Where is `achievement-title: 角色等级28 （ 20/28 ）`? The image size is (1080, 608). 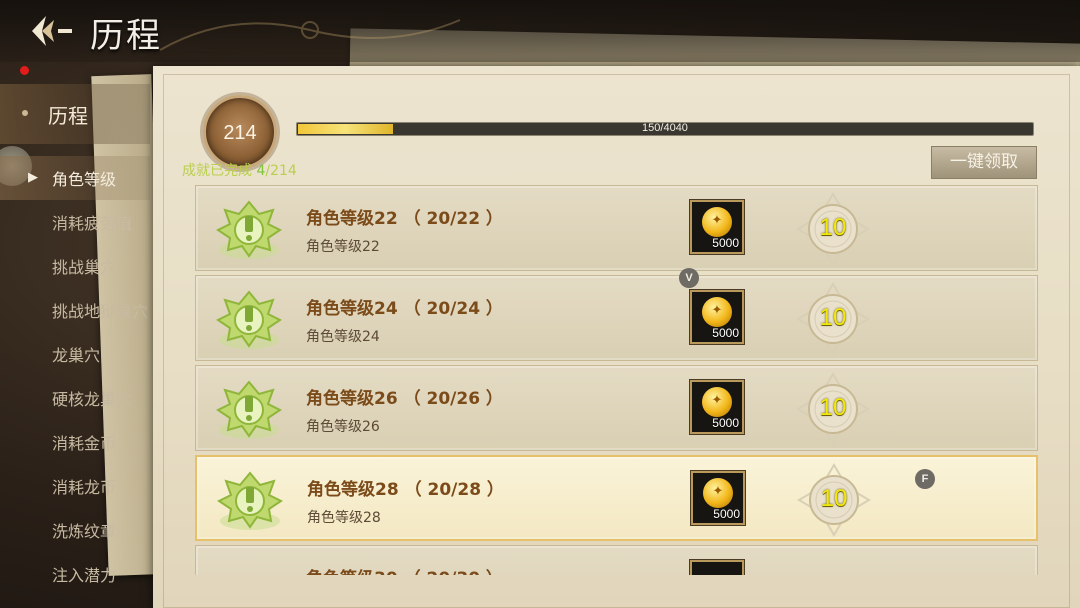 achievement-title: 角色等级28 （ 20/28 ） is located at coordinates (405, 490).